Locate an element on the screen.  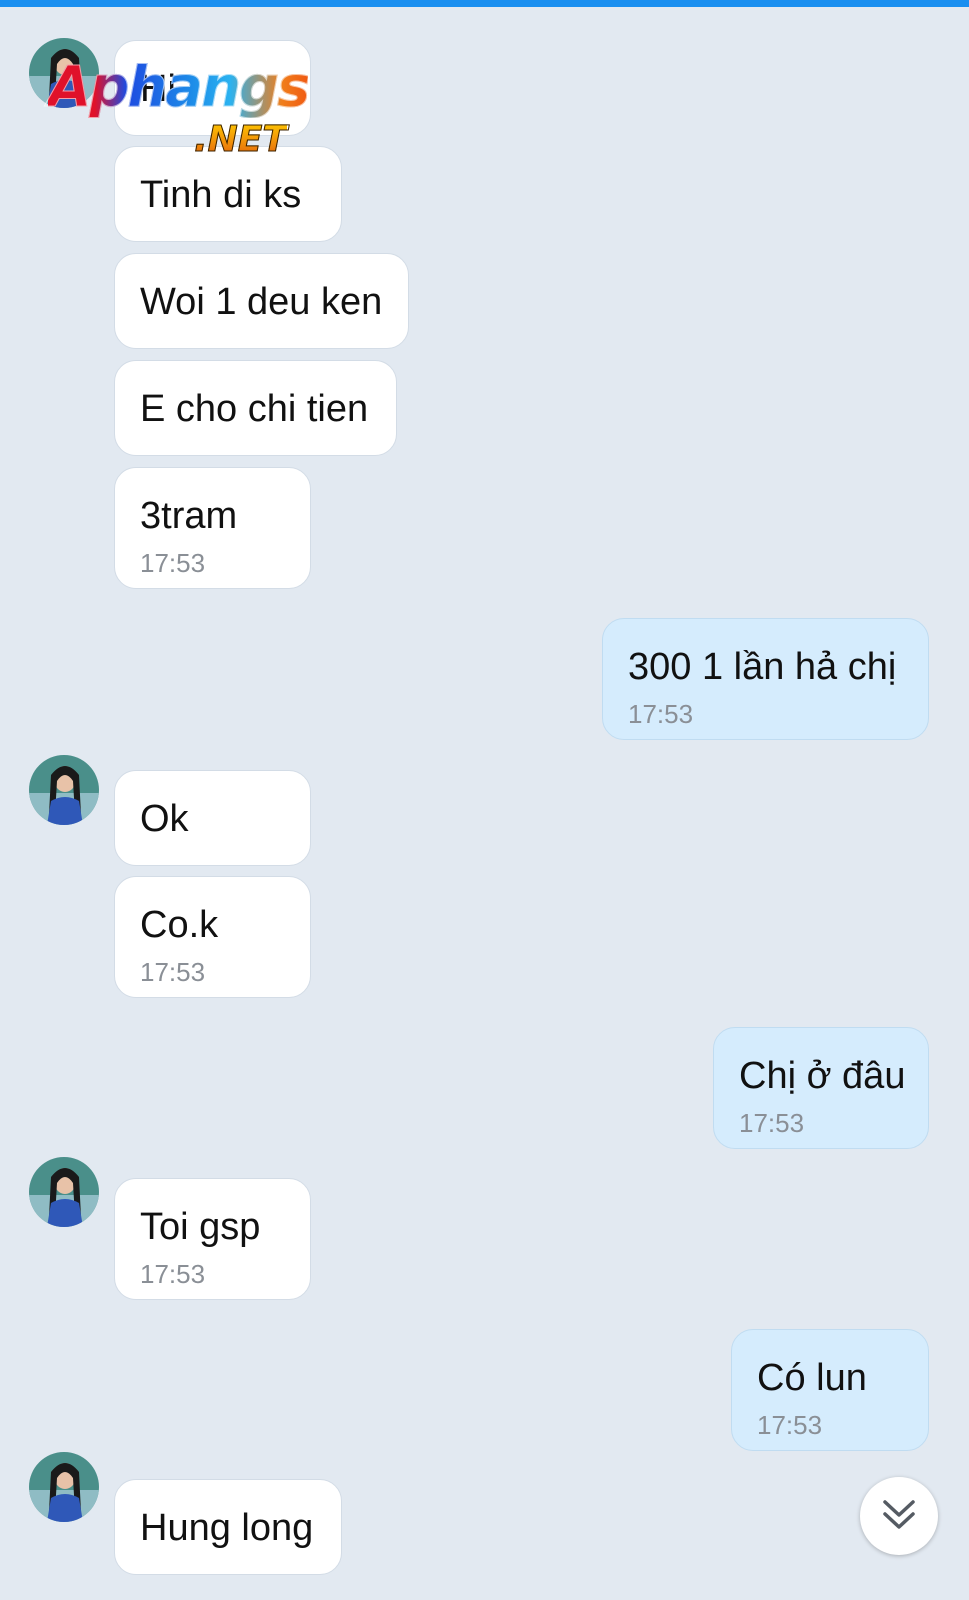
message-text: Toi gsp is located at coordinates (200, 1227).